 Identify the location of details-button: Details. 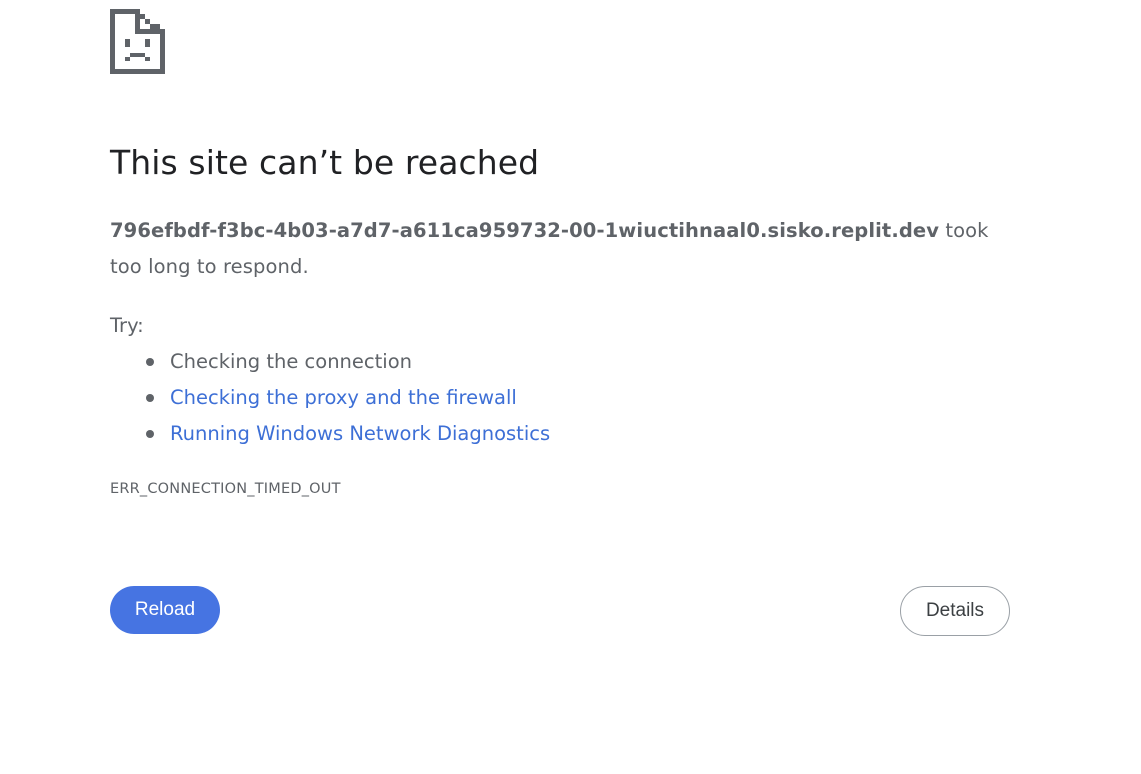
(955, 611).